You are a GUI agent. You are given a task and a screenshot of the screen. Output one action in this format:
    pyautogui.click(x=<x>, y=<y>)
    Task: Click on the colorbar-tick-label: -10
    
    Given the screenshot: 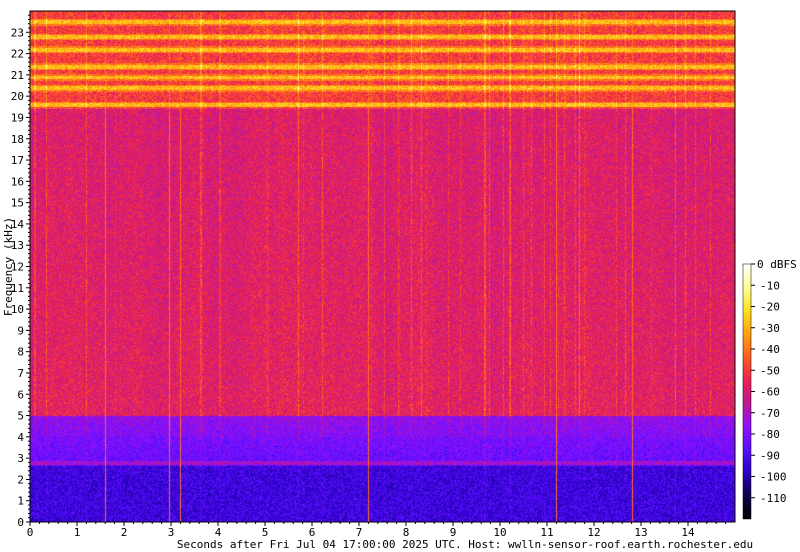 What is the action you would take?
    pyautogui.click(x=770, y=285)
    